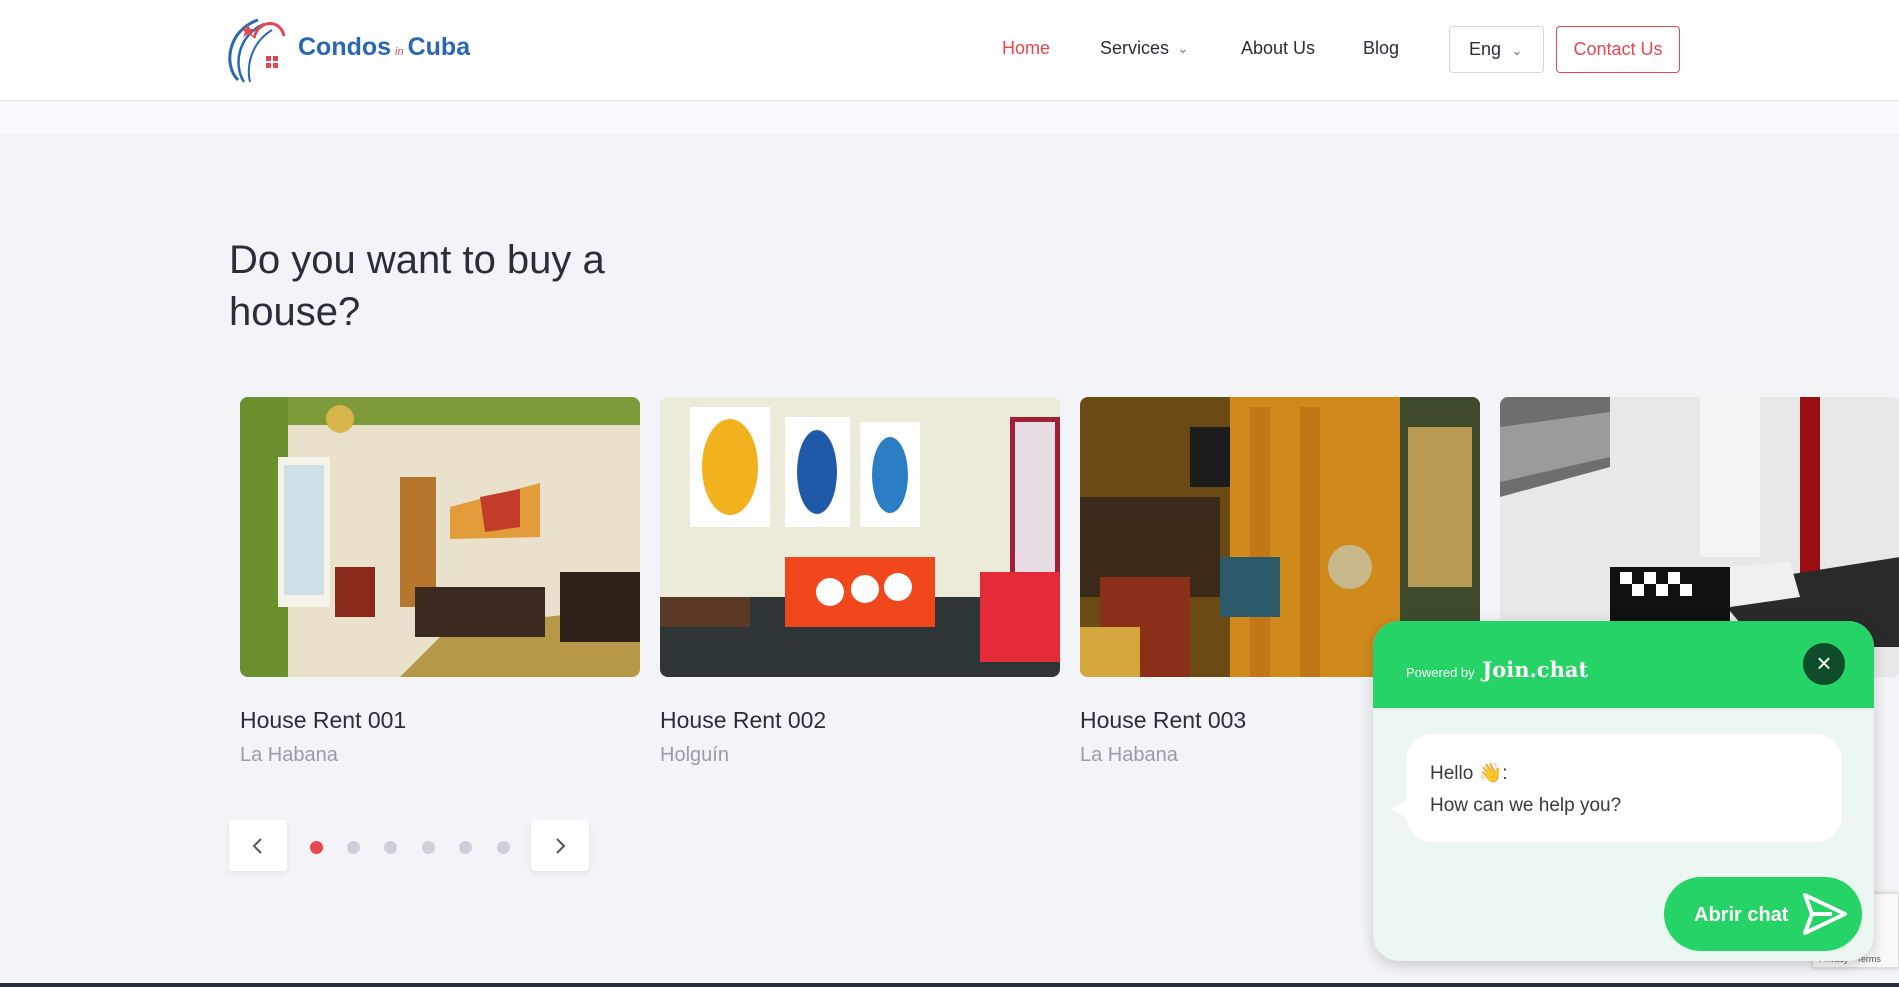 The image size is (1899, 987). What do you see at coordinates (1278, 48) in the screenshot?
I see `nav-about-us: About Us` at bounding box center [1278, 48].